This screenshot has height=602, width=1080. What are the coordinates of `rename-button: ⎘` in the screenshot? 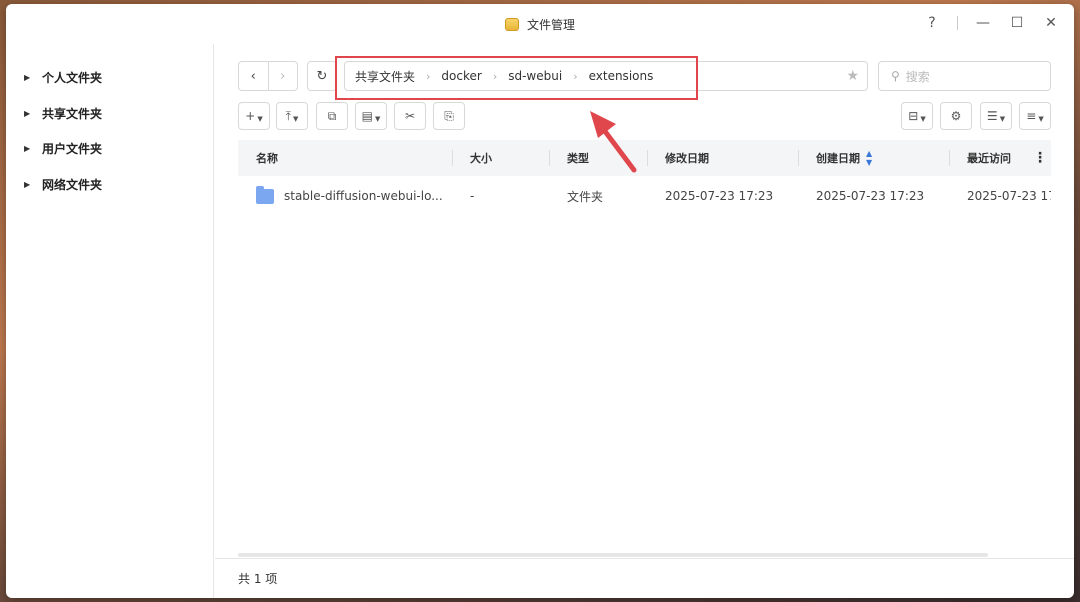 It's located at (449, 116).